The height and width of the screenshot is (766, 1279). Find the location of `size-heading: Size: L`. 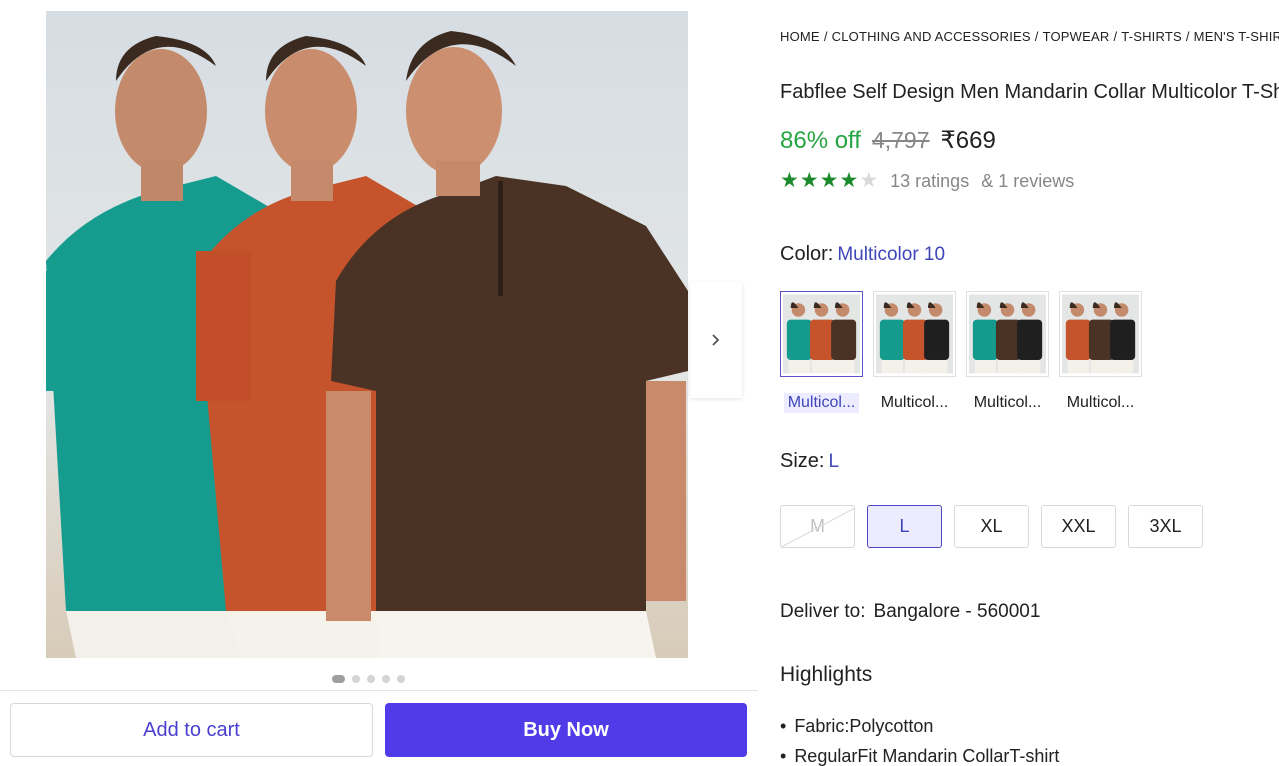

size-heading: Size: L is located at coordinates (809, 461).